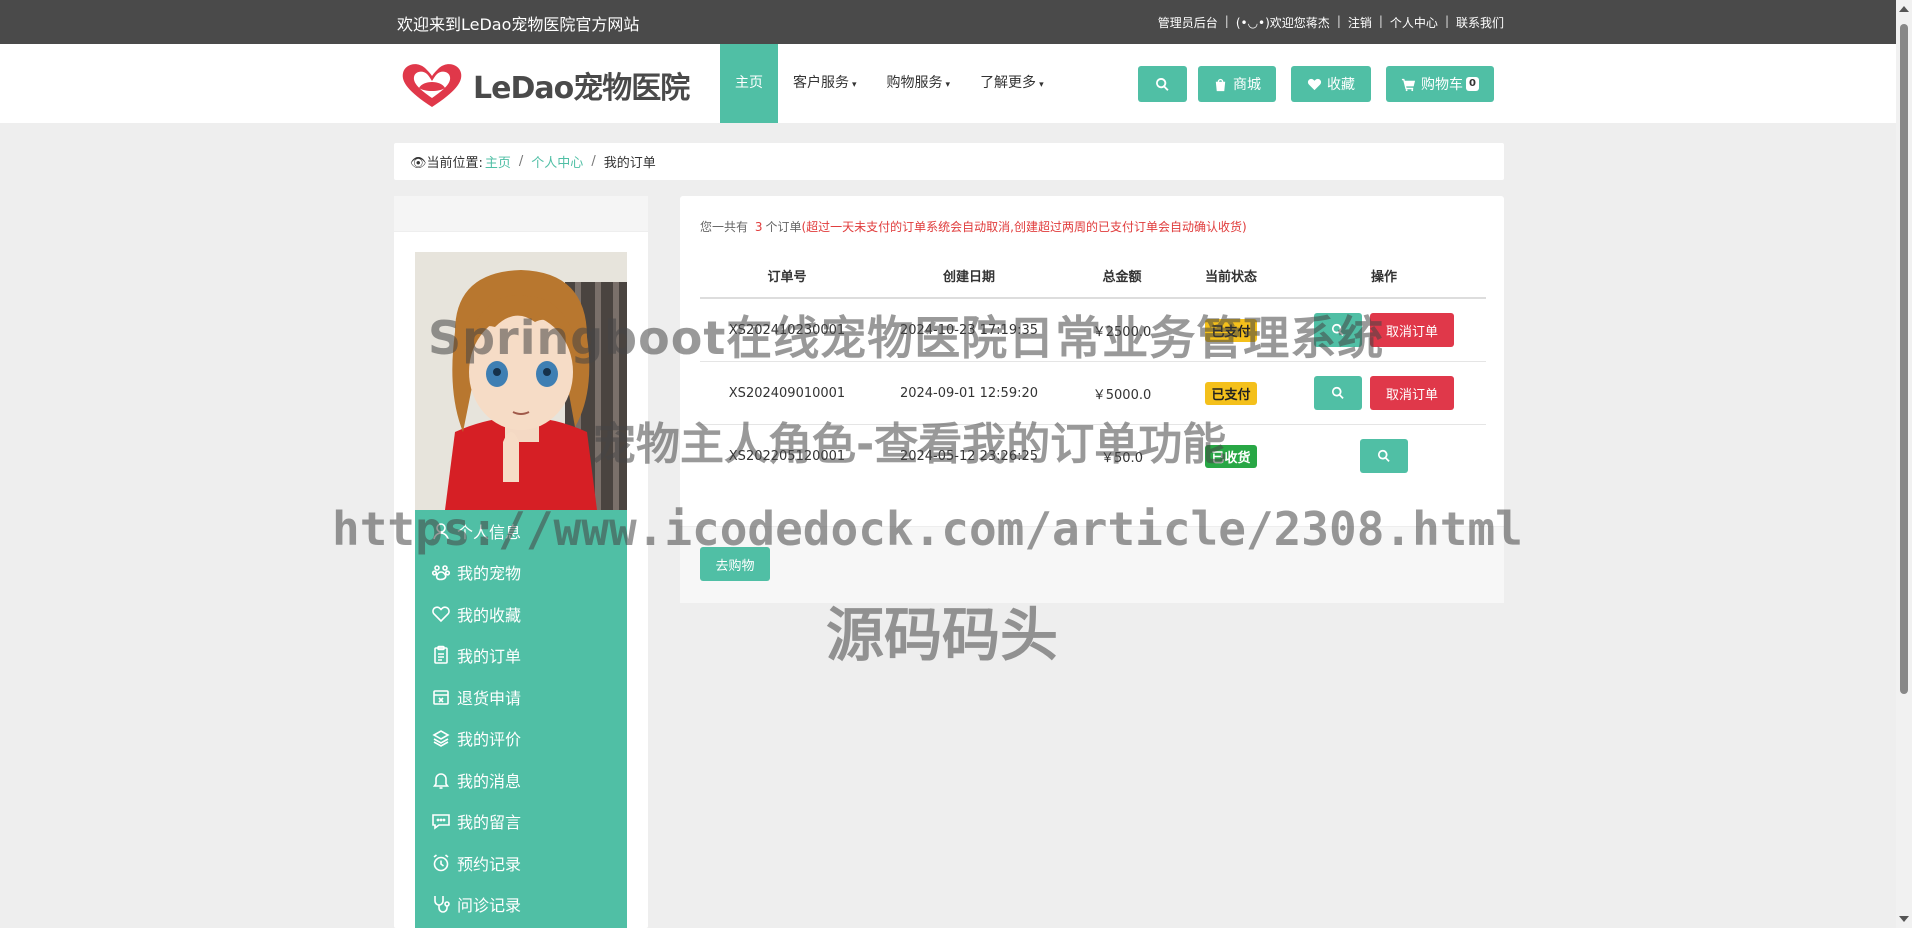 The image size is (1912, 928). I want to click on nav-home-label: 主页, so click(749, 83).